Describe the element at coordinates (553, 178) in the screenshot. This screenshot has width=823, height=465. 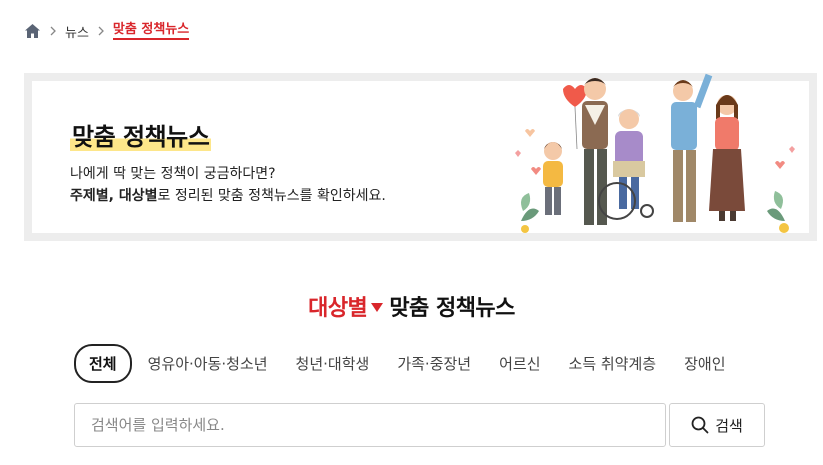
I see `child-figure` at that location.